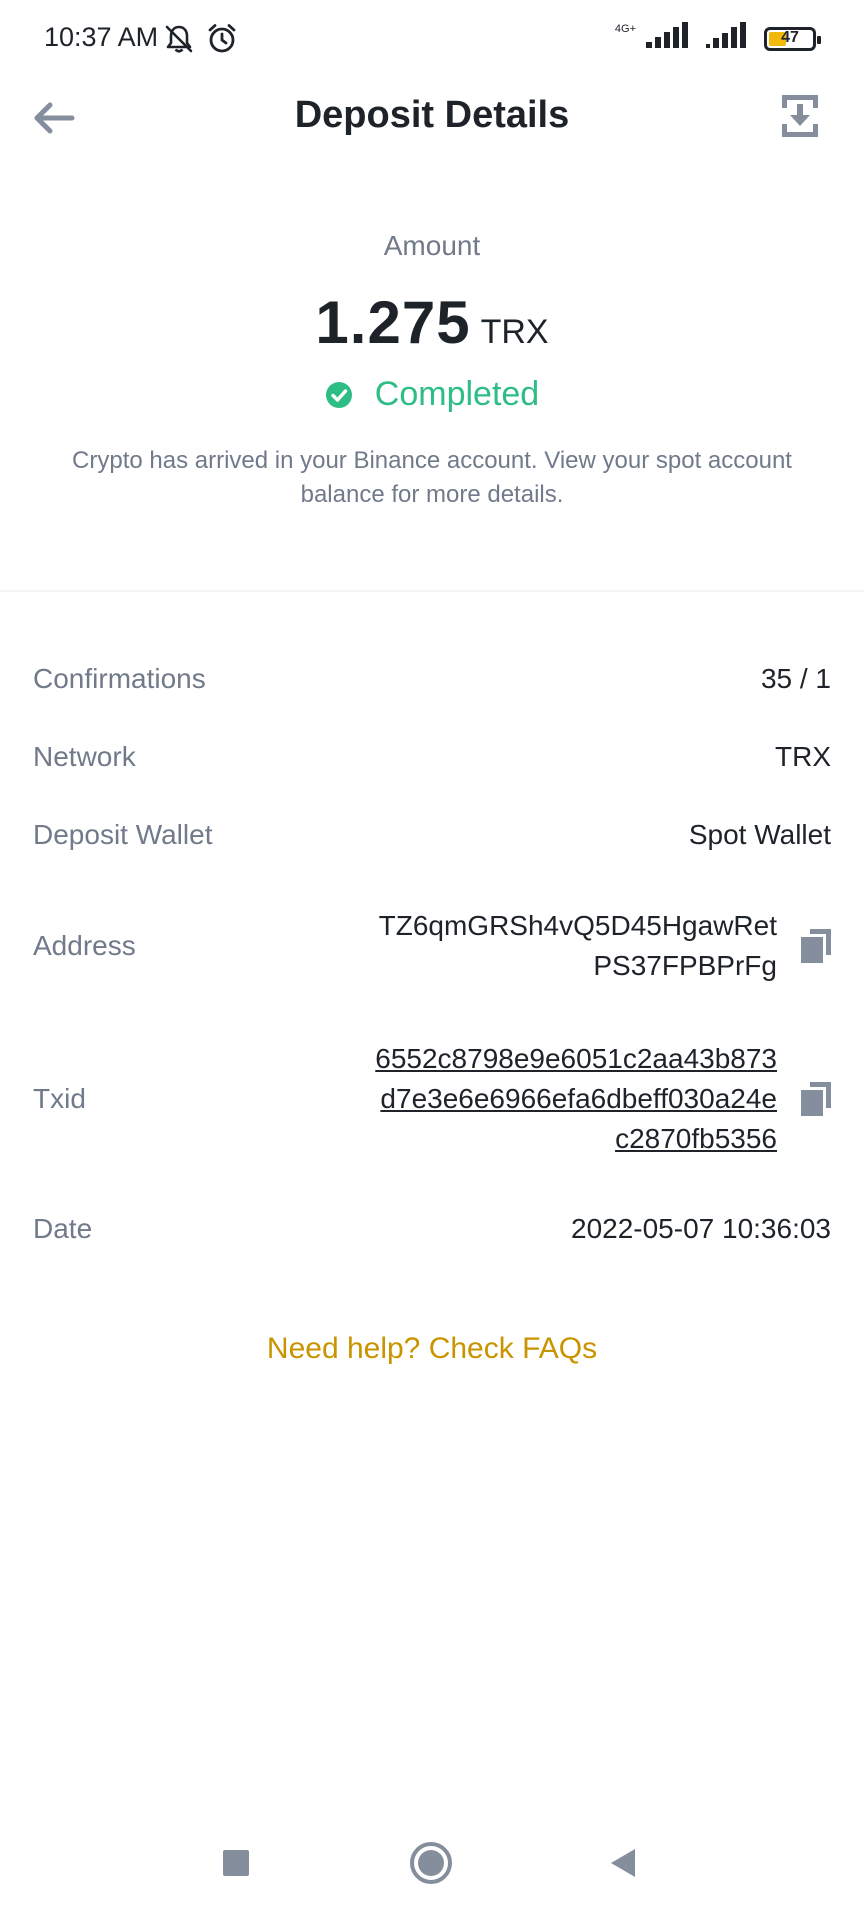  What do you see at coordinates (59, 1098) in the screenshot?
I see `txid-label: Txid` at bounding box center [59, 1098].